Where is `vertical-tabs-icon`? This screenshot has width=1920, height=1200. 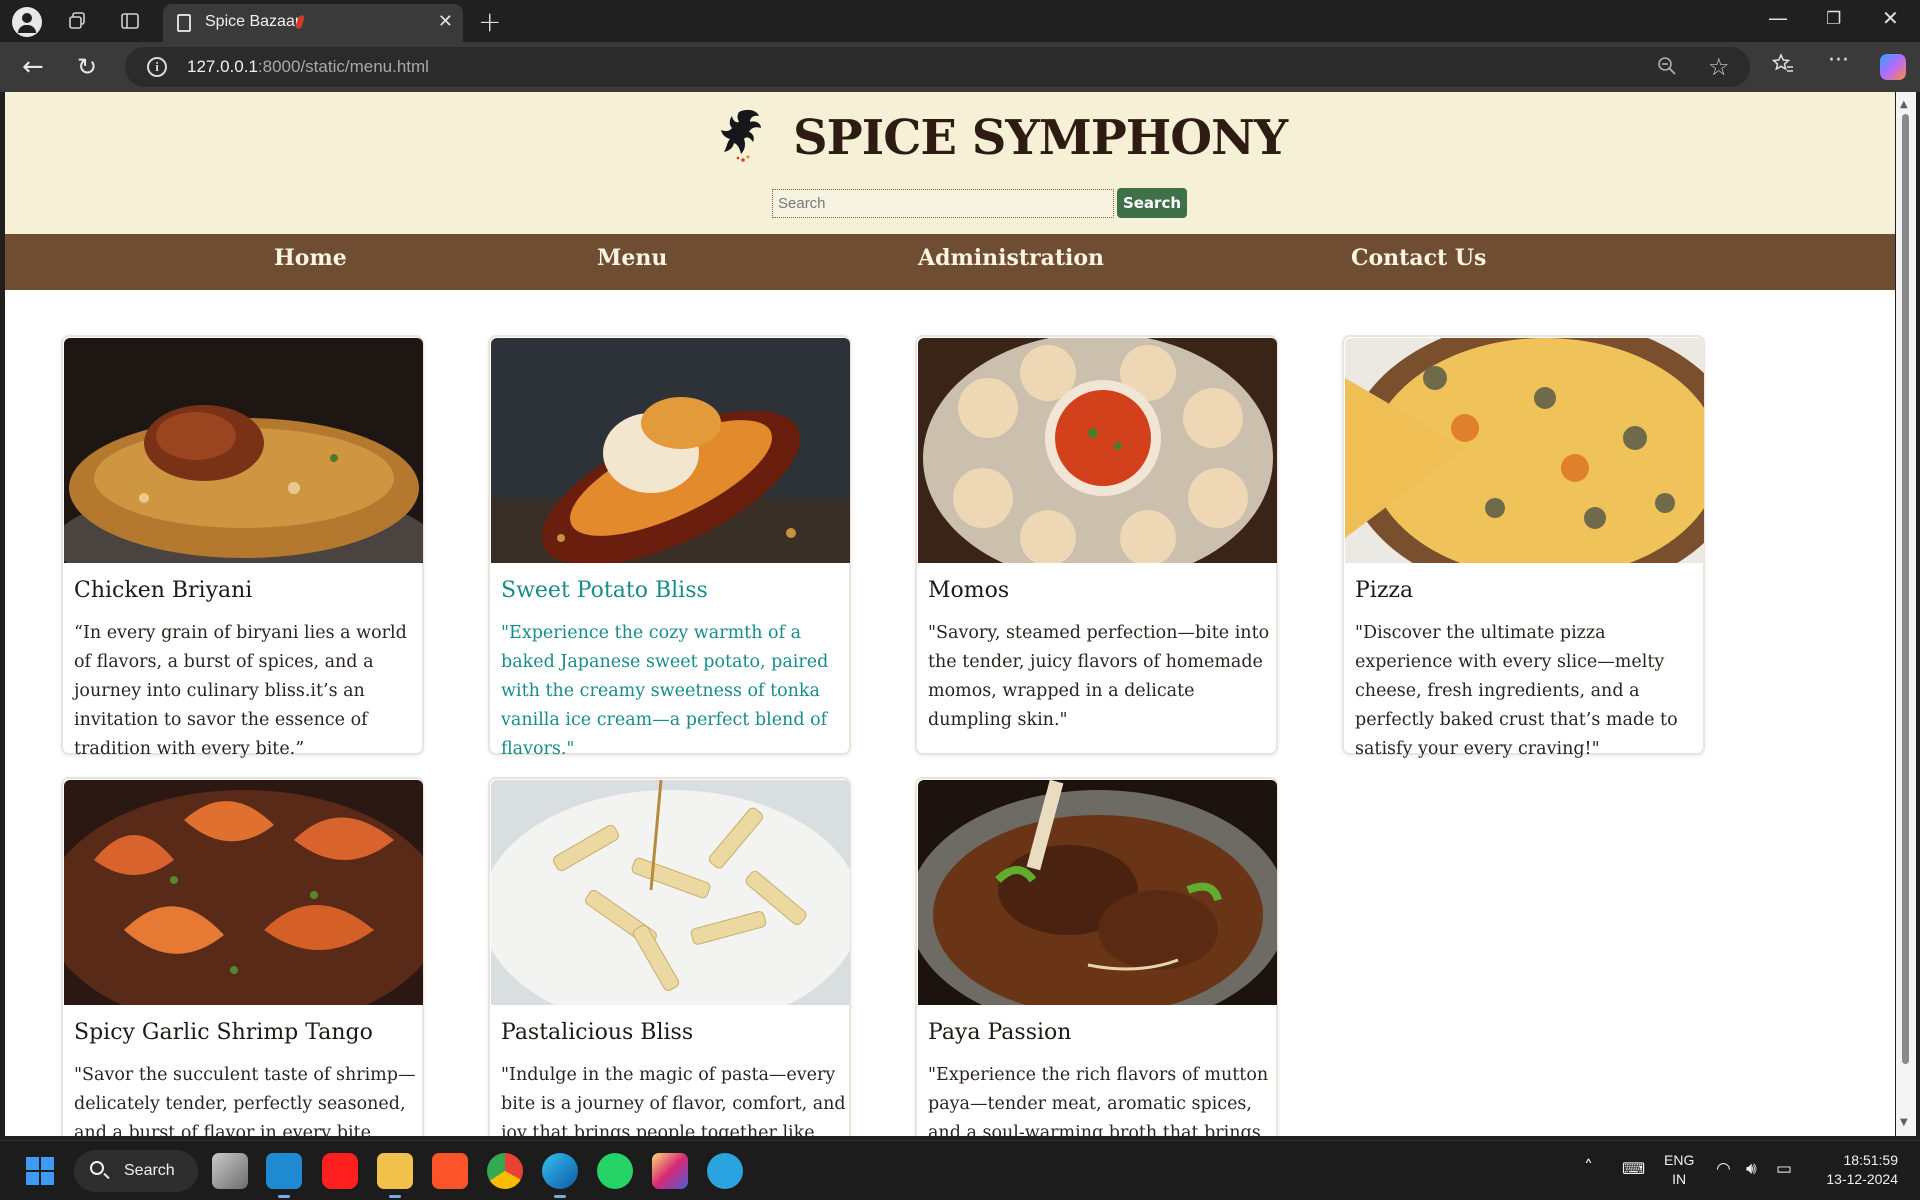 vertical-tabs-icon is located at coordinates (130, 21).